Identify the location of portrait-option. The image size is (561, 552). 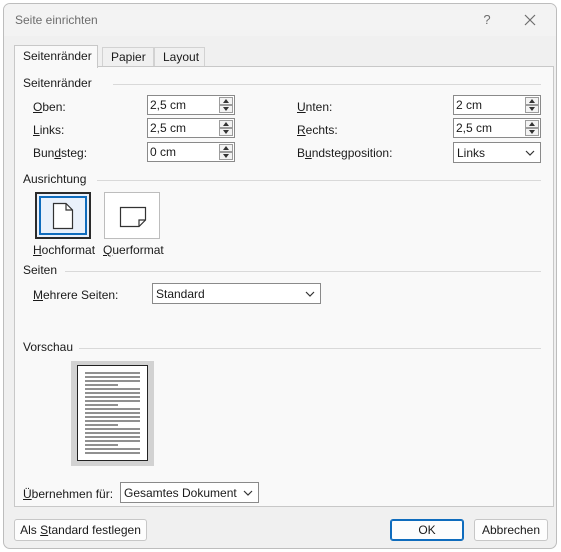
(63, 215).